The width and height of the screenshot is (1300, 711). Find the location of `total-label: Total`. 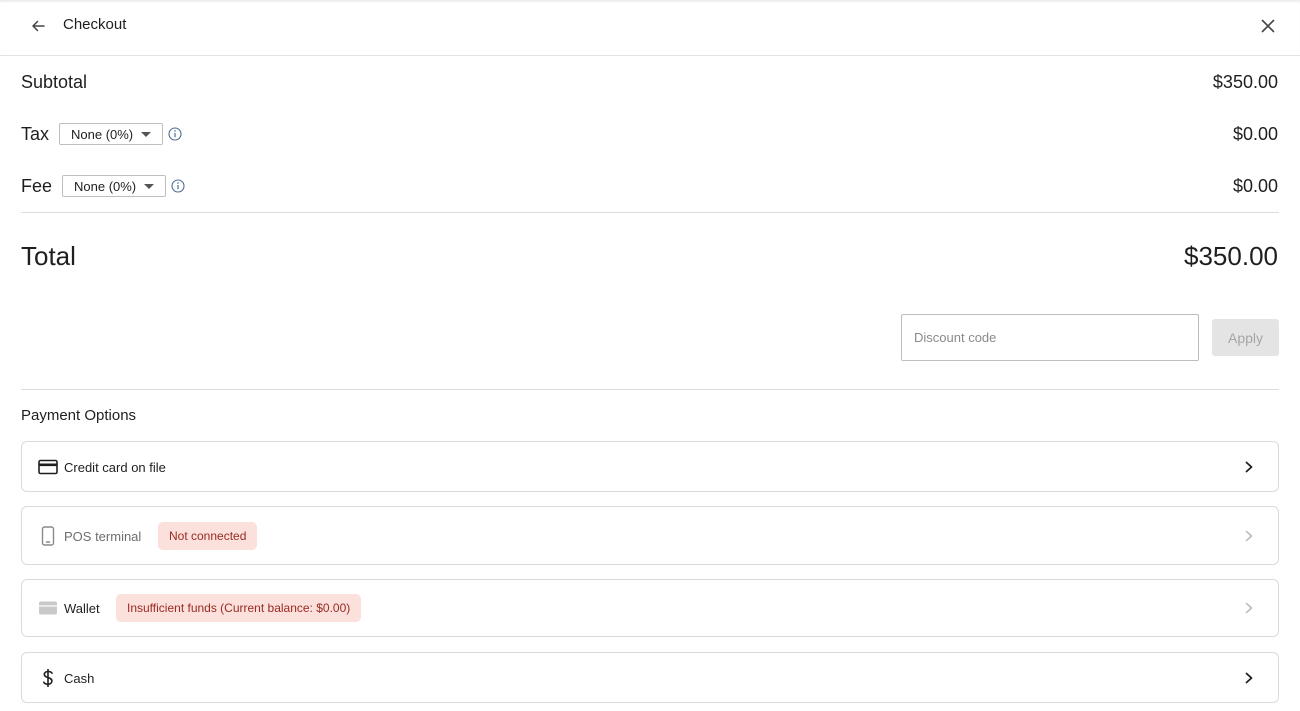

total-label: Total is located at coordinates (48, 256).